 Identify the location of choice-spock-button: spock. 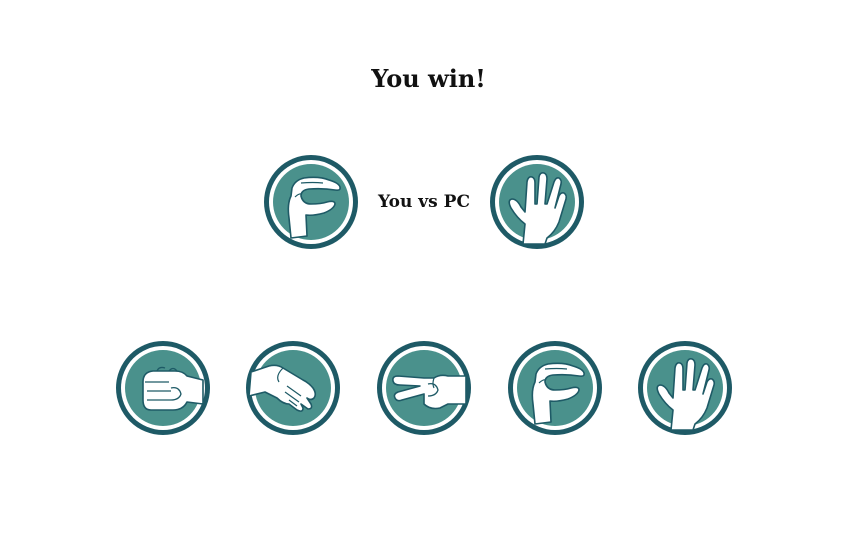
(685, 388).